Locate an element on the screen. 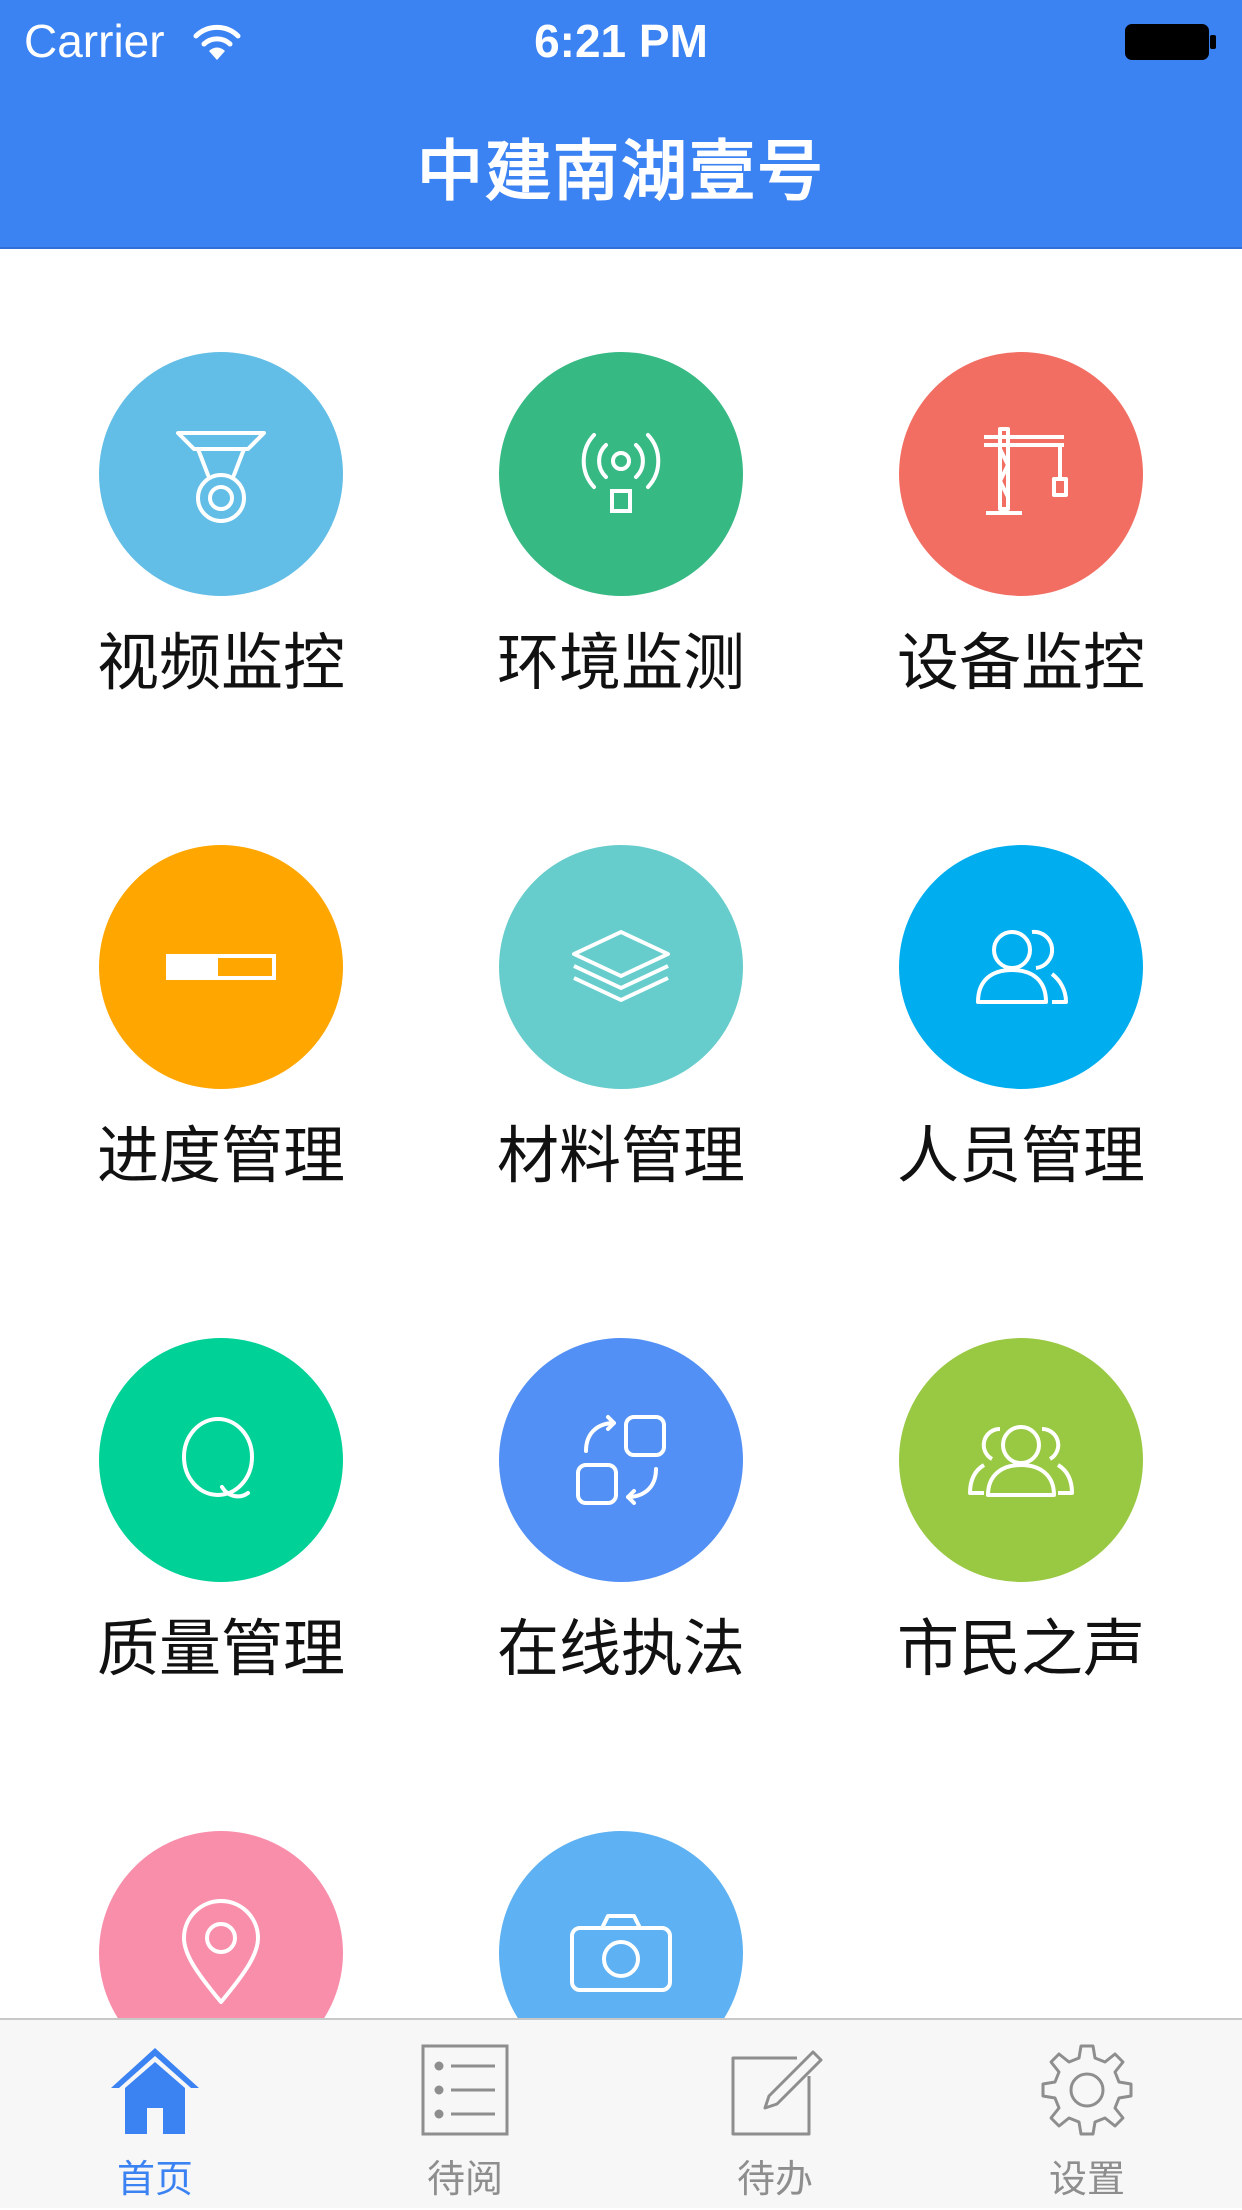 The width and height of the screenshot is (1242, 2210). status-time: 6:21 PM is located at coordinates (621, 41).